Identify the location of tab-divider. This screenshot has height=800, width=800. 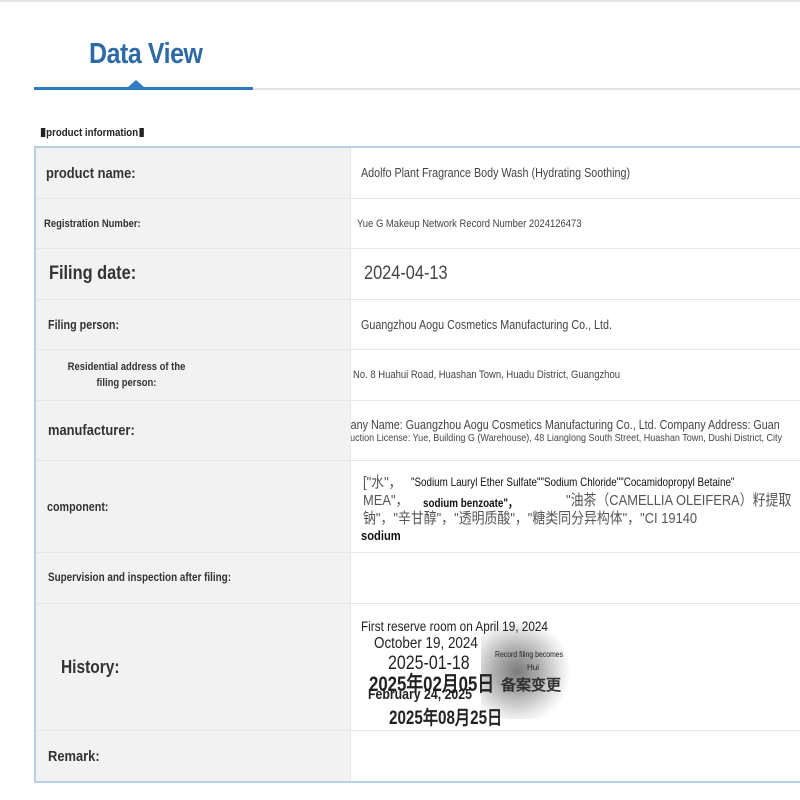
(526, 89).